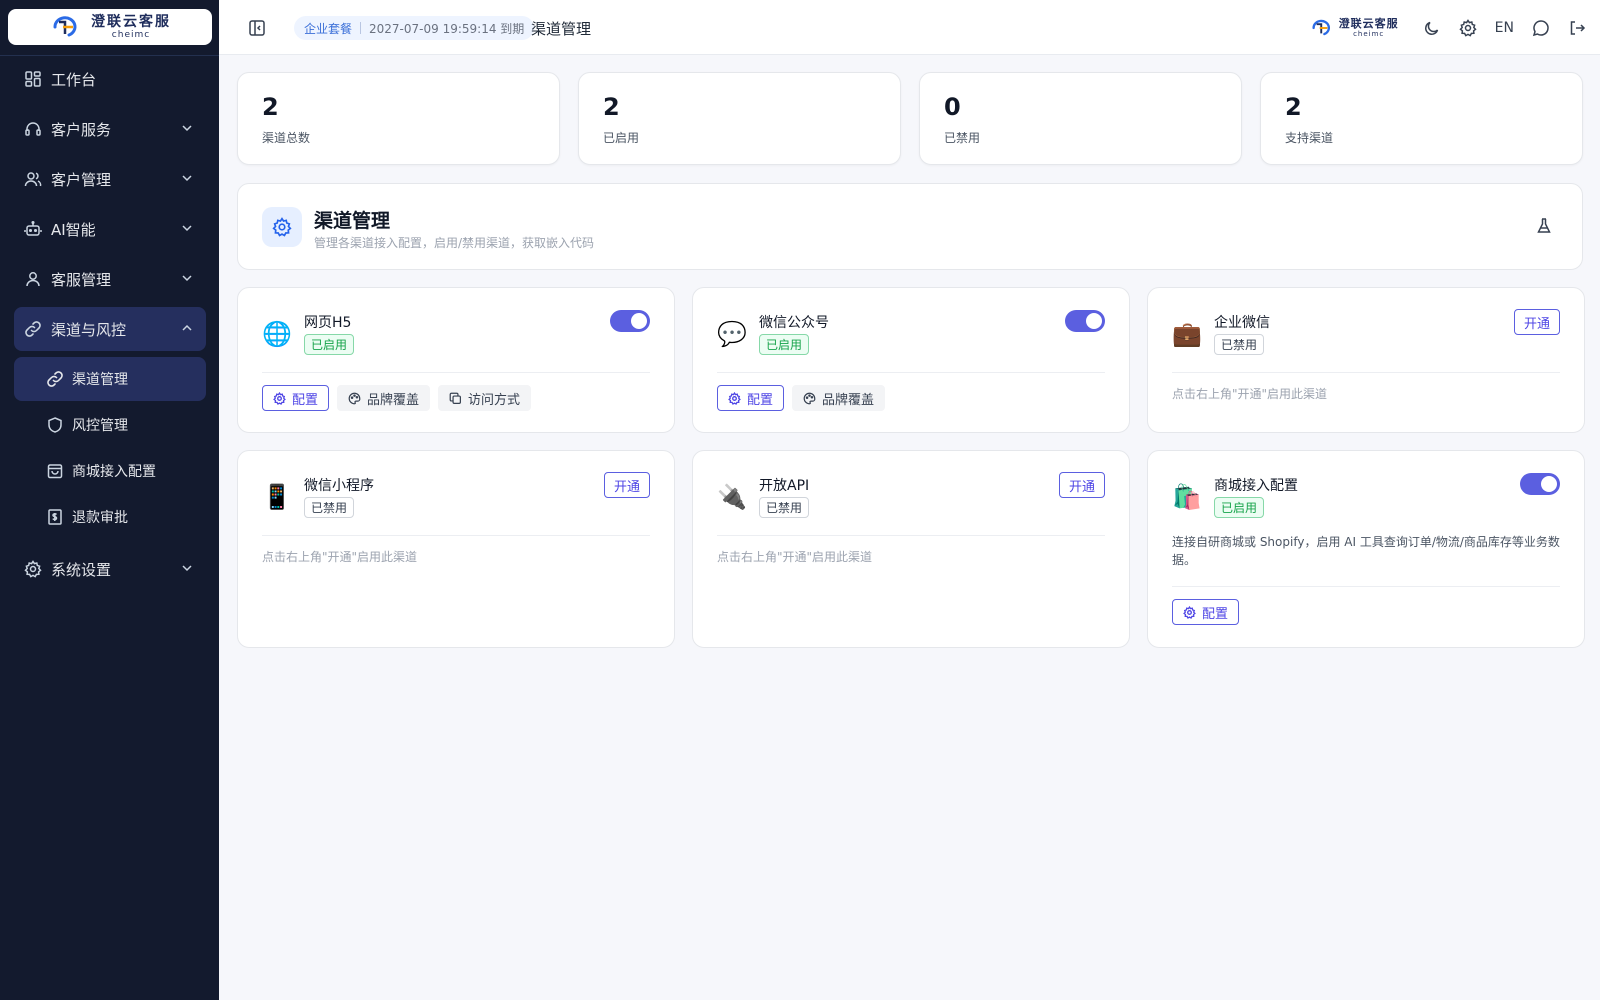 The height and width of the screenshot is (1000, 1600). What do you see at coordinates (73, 229) in the screenshot?
I see `sidebar-item-label: AI智能` at bounding box center [73, 229].